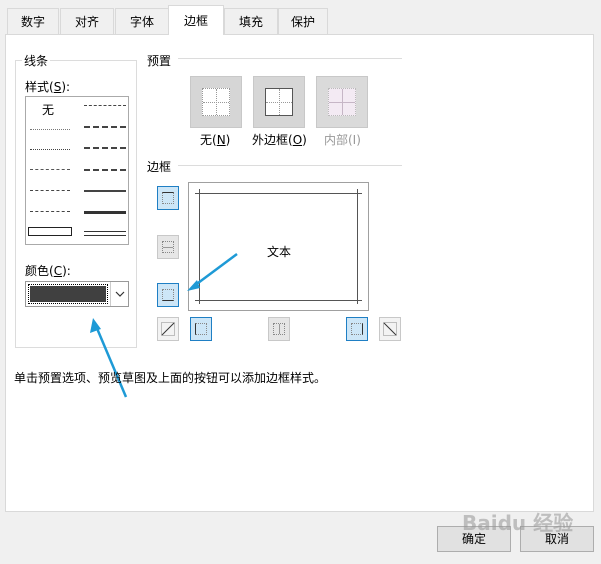  I want to click on hint-text: 单击预置选项、预览草图及上面的按钮可以添加边框样式。, so click(170, 378).